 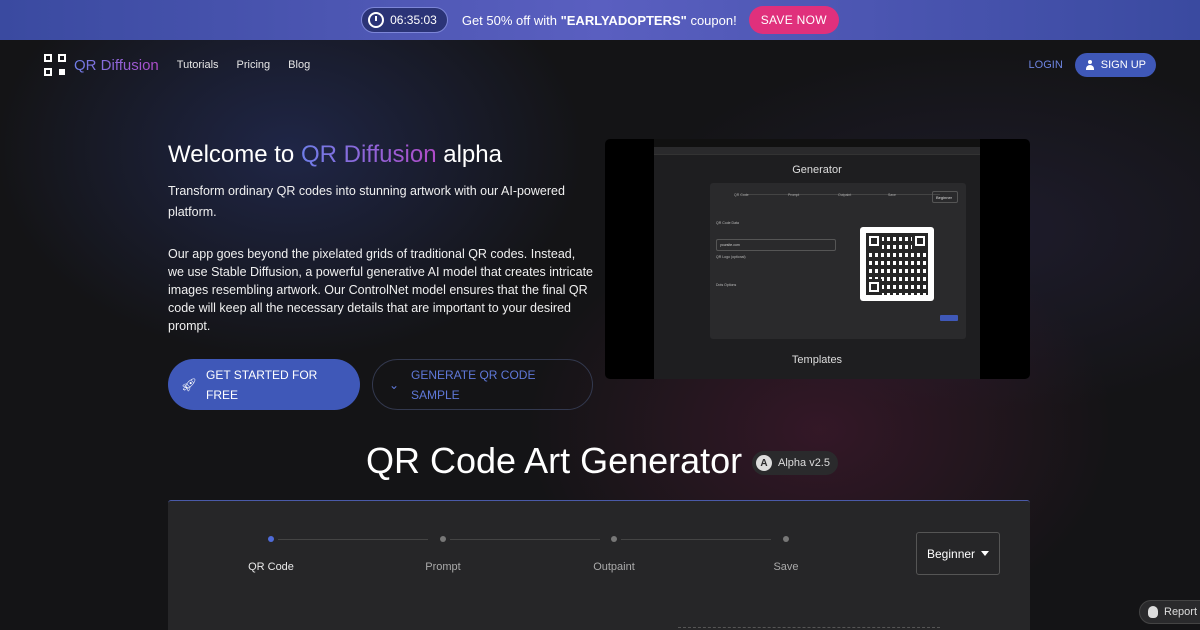 What do you see at coordinates (949, 318) in the screenshot?
I see `demo-next-button` at bounding box center [949, 318].